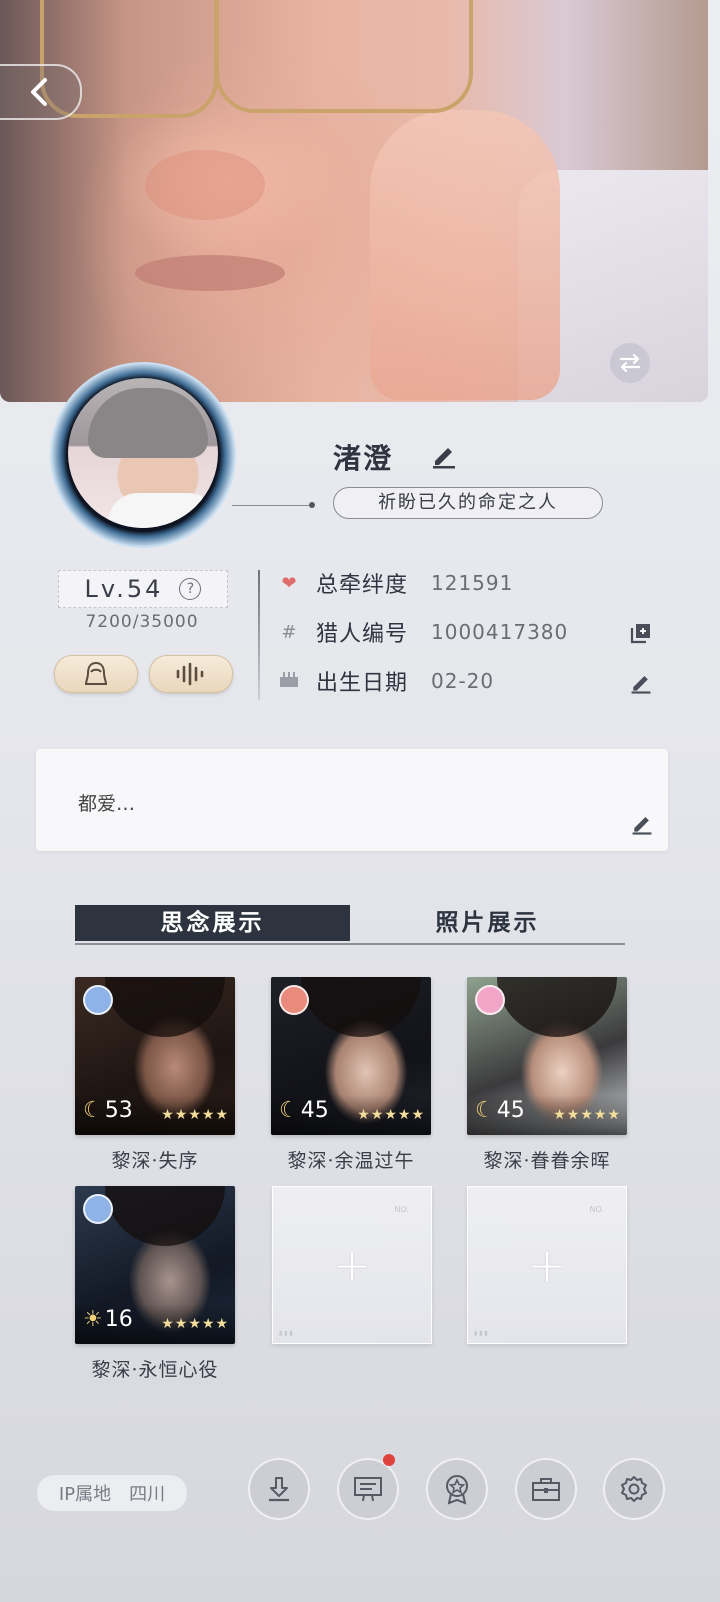 The height and width of the screenshot is (1602, 720). Describe the element at coordinates (363, 458) in the screenshot. I see `profile-name: 渚澄` at that location.